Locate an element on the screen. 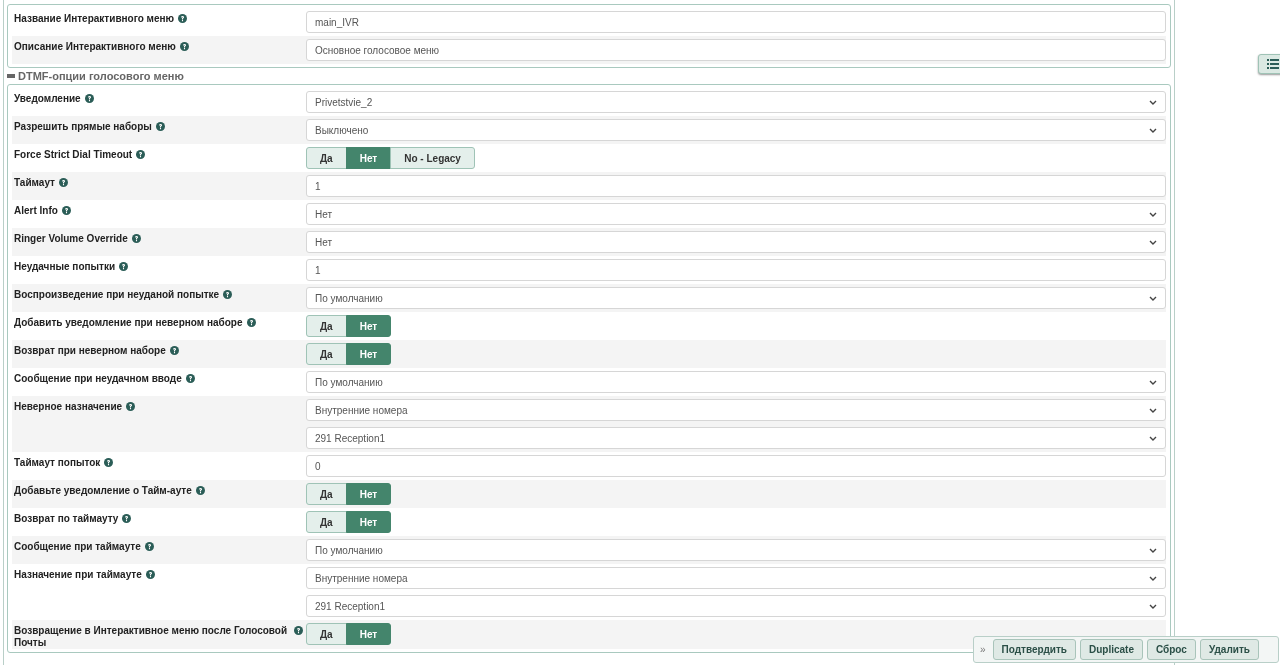  field-label: Название Интерактивного меню is located at coordinates (94, 19).